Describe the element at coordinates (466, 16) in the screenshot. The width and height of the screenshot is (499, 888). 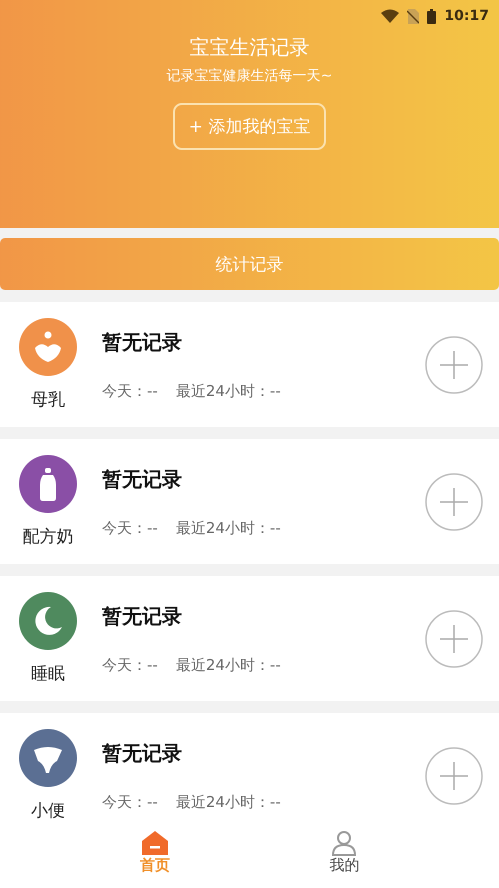
I see `status-time: 10:17` at that location.